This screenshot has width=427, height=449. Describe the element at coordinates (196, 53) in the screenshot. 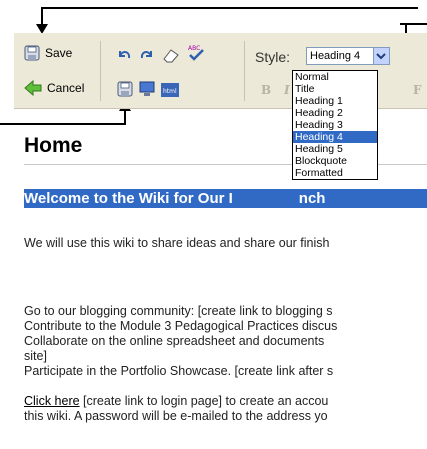

I see `spellcheck-icon: ABC` at that location.